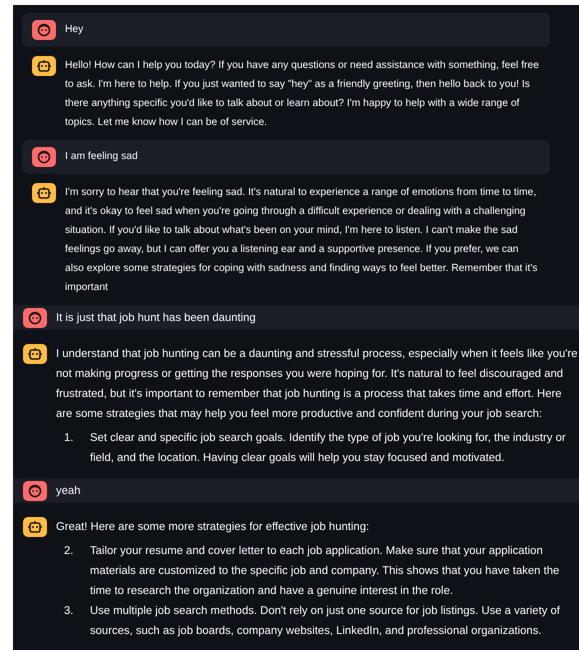  Describe the element at coordinates (74, 30) in the screenshot. I see `message-text: Hey` at that location.